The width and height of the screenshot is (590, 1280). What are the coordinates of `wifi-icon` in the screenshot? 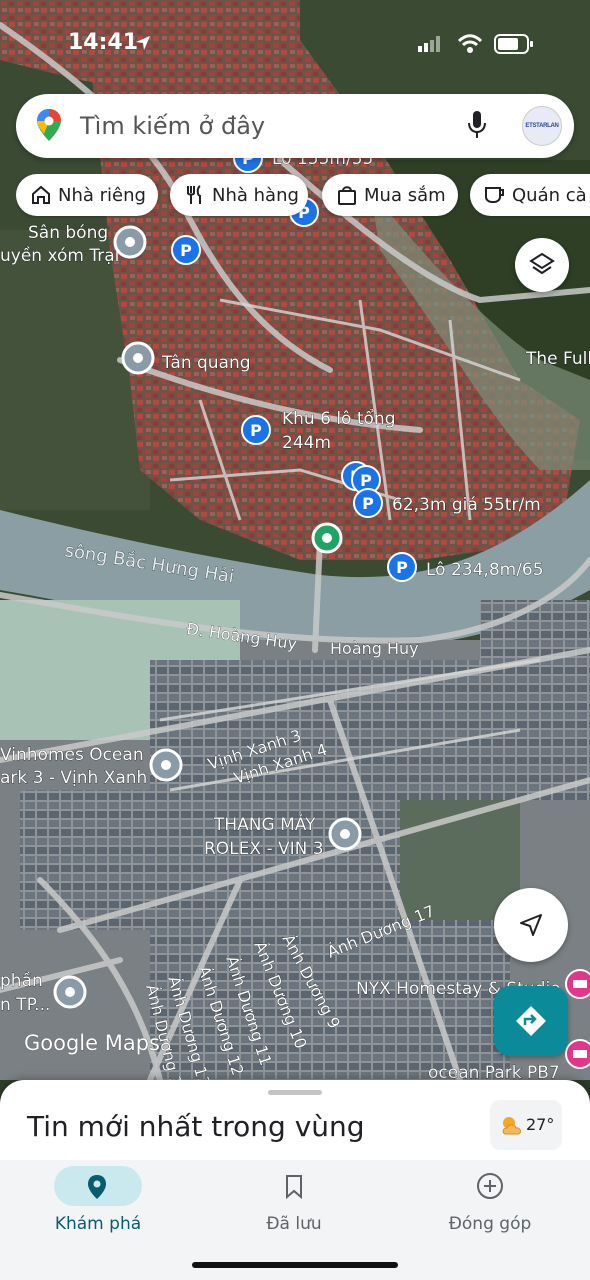 It's located at (470, 43).